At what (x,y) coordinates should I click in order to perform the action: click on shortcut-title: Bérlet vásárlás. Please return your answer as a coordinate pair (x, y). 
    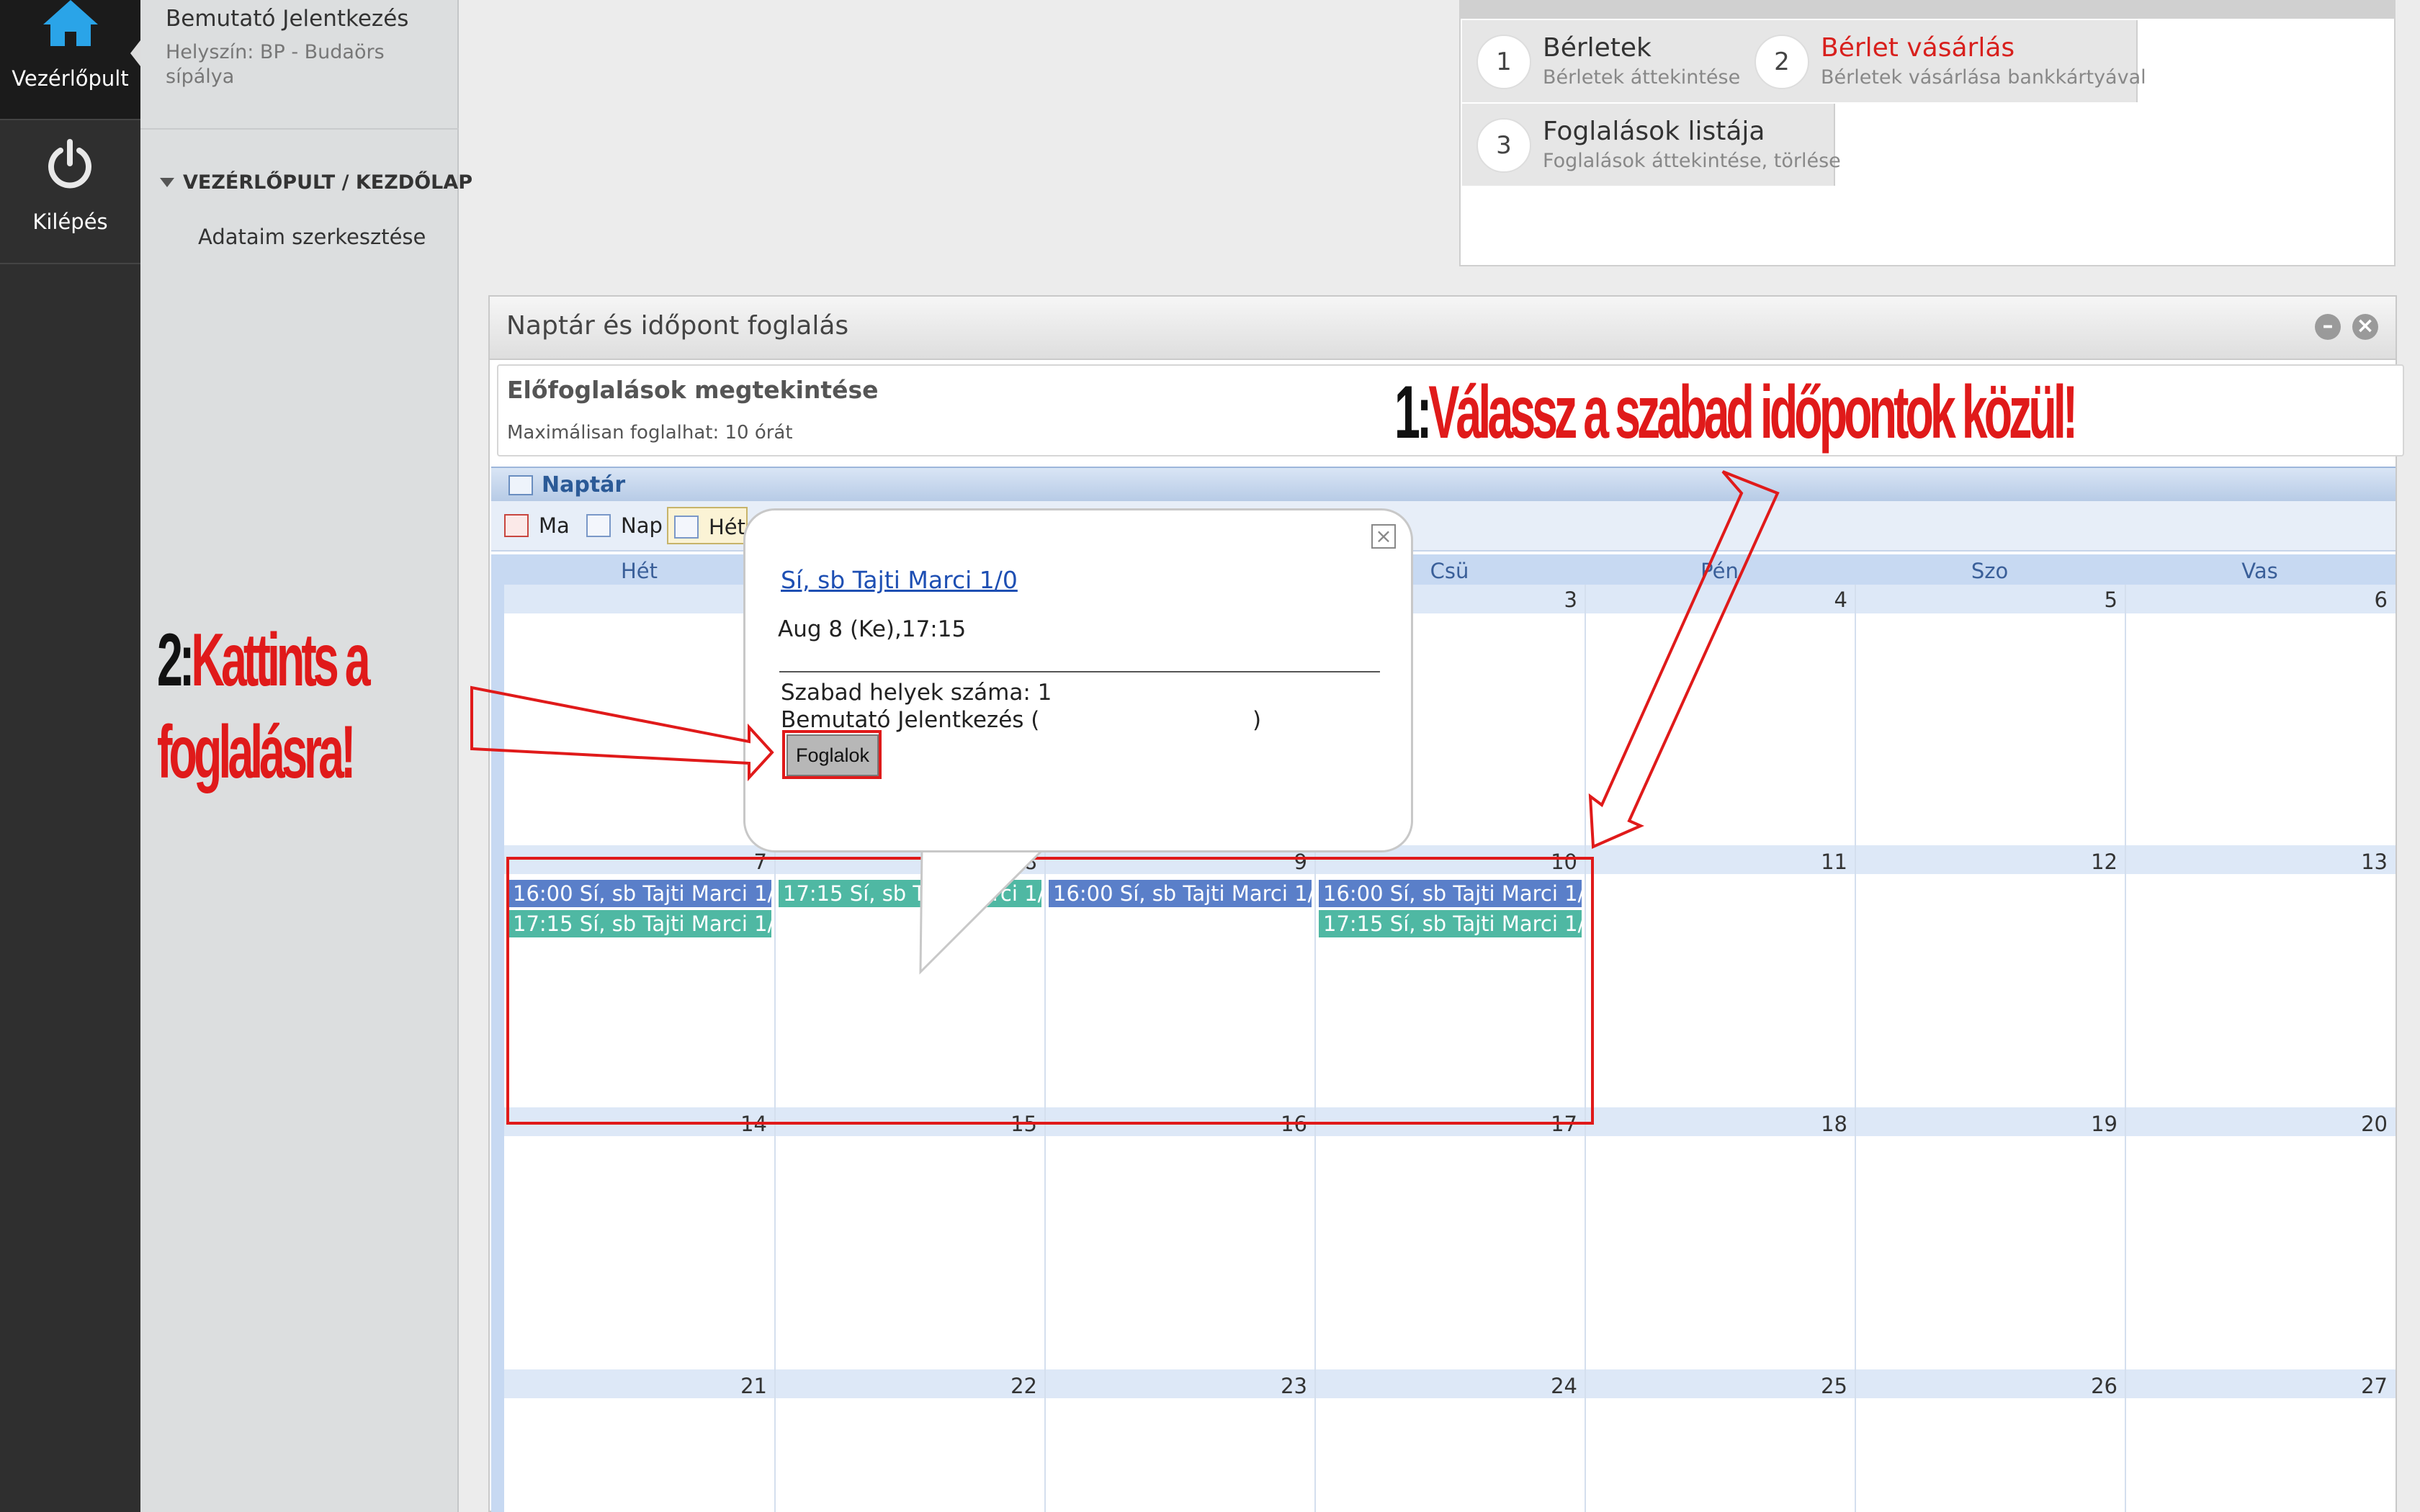
    Looking at the image, I should click on (1918, 48).